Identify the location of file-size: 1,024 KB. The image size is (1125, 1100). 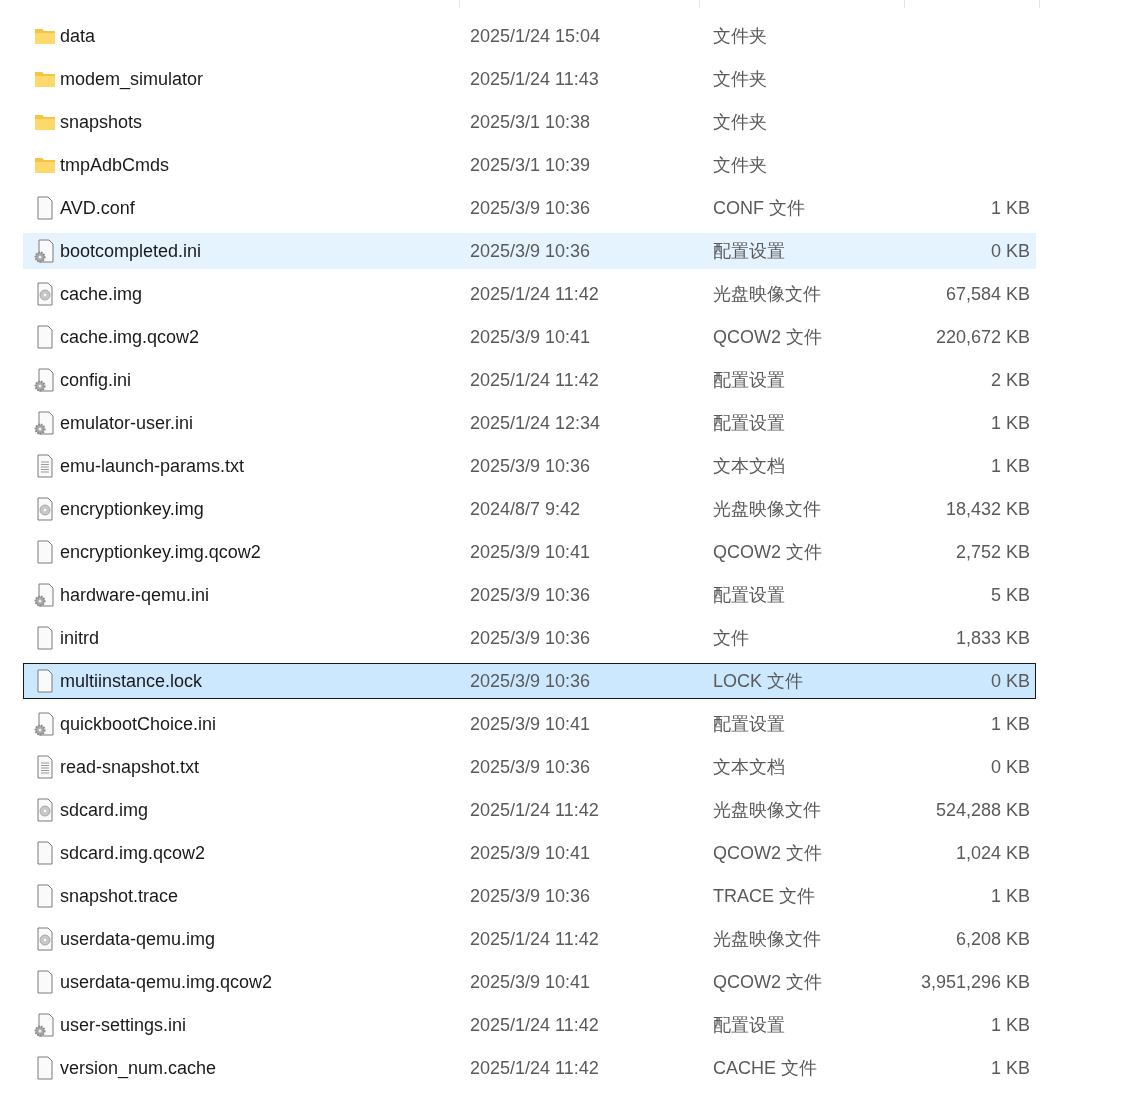
(992, 853).